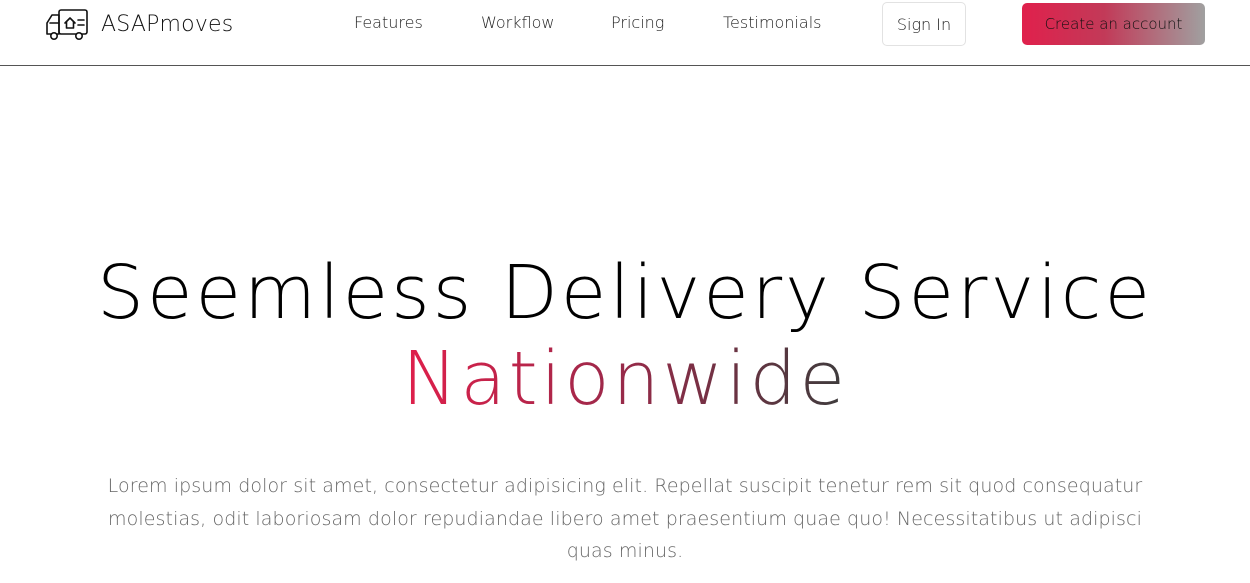 The image size is (1250, 583). Describe the element at coordinates (167, 24) in the screenshot. I see `brand-name: ASAPmoves` at that location.